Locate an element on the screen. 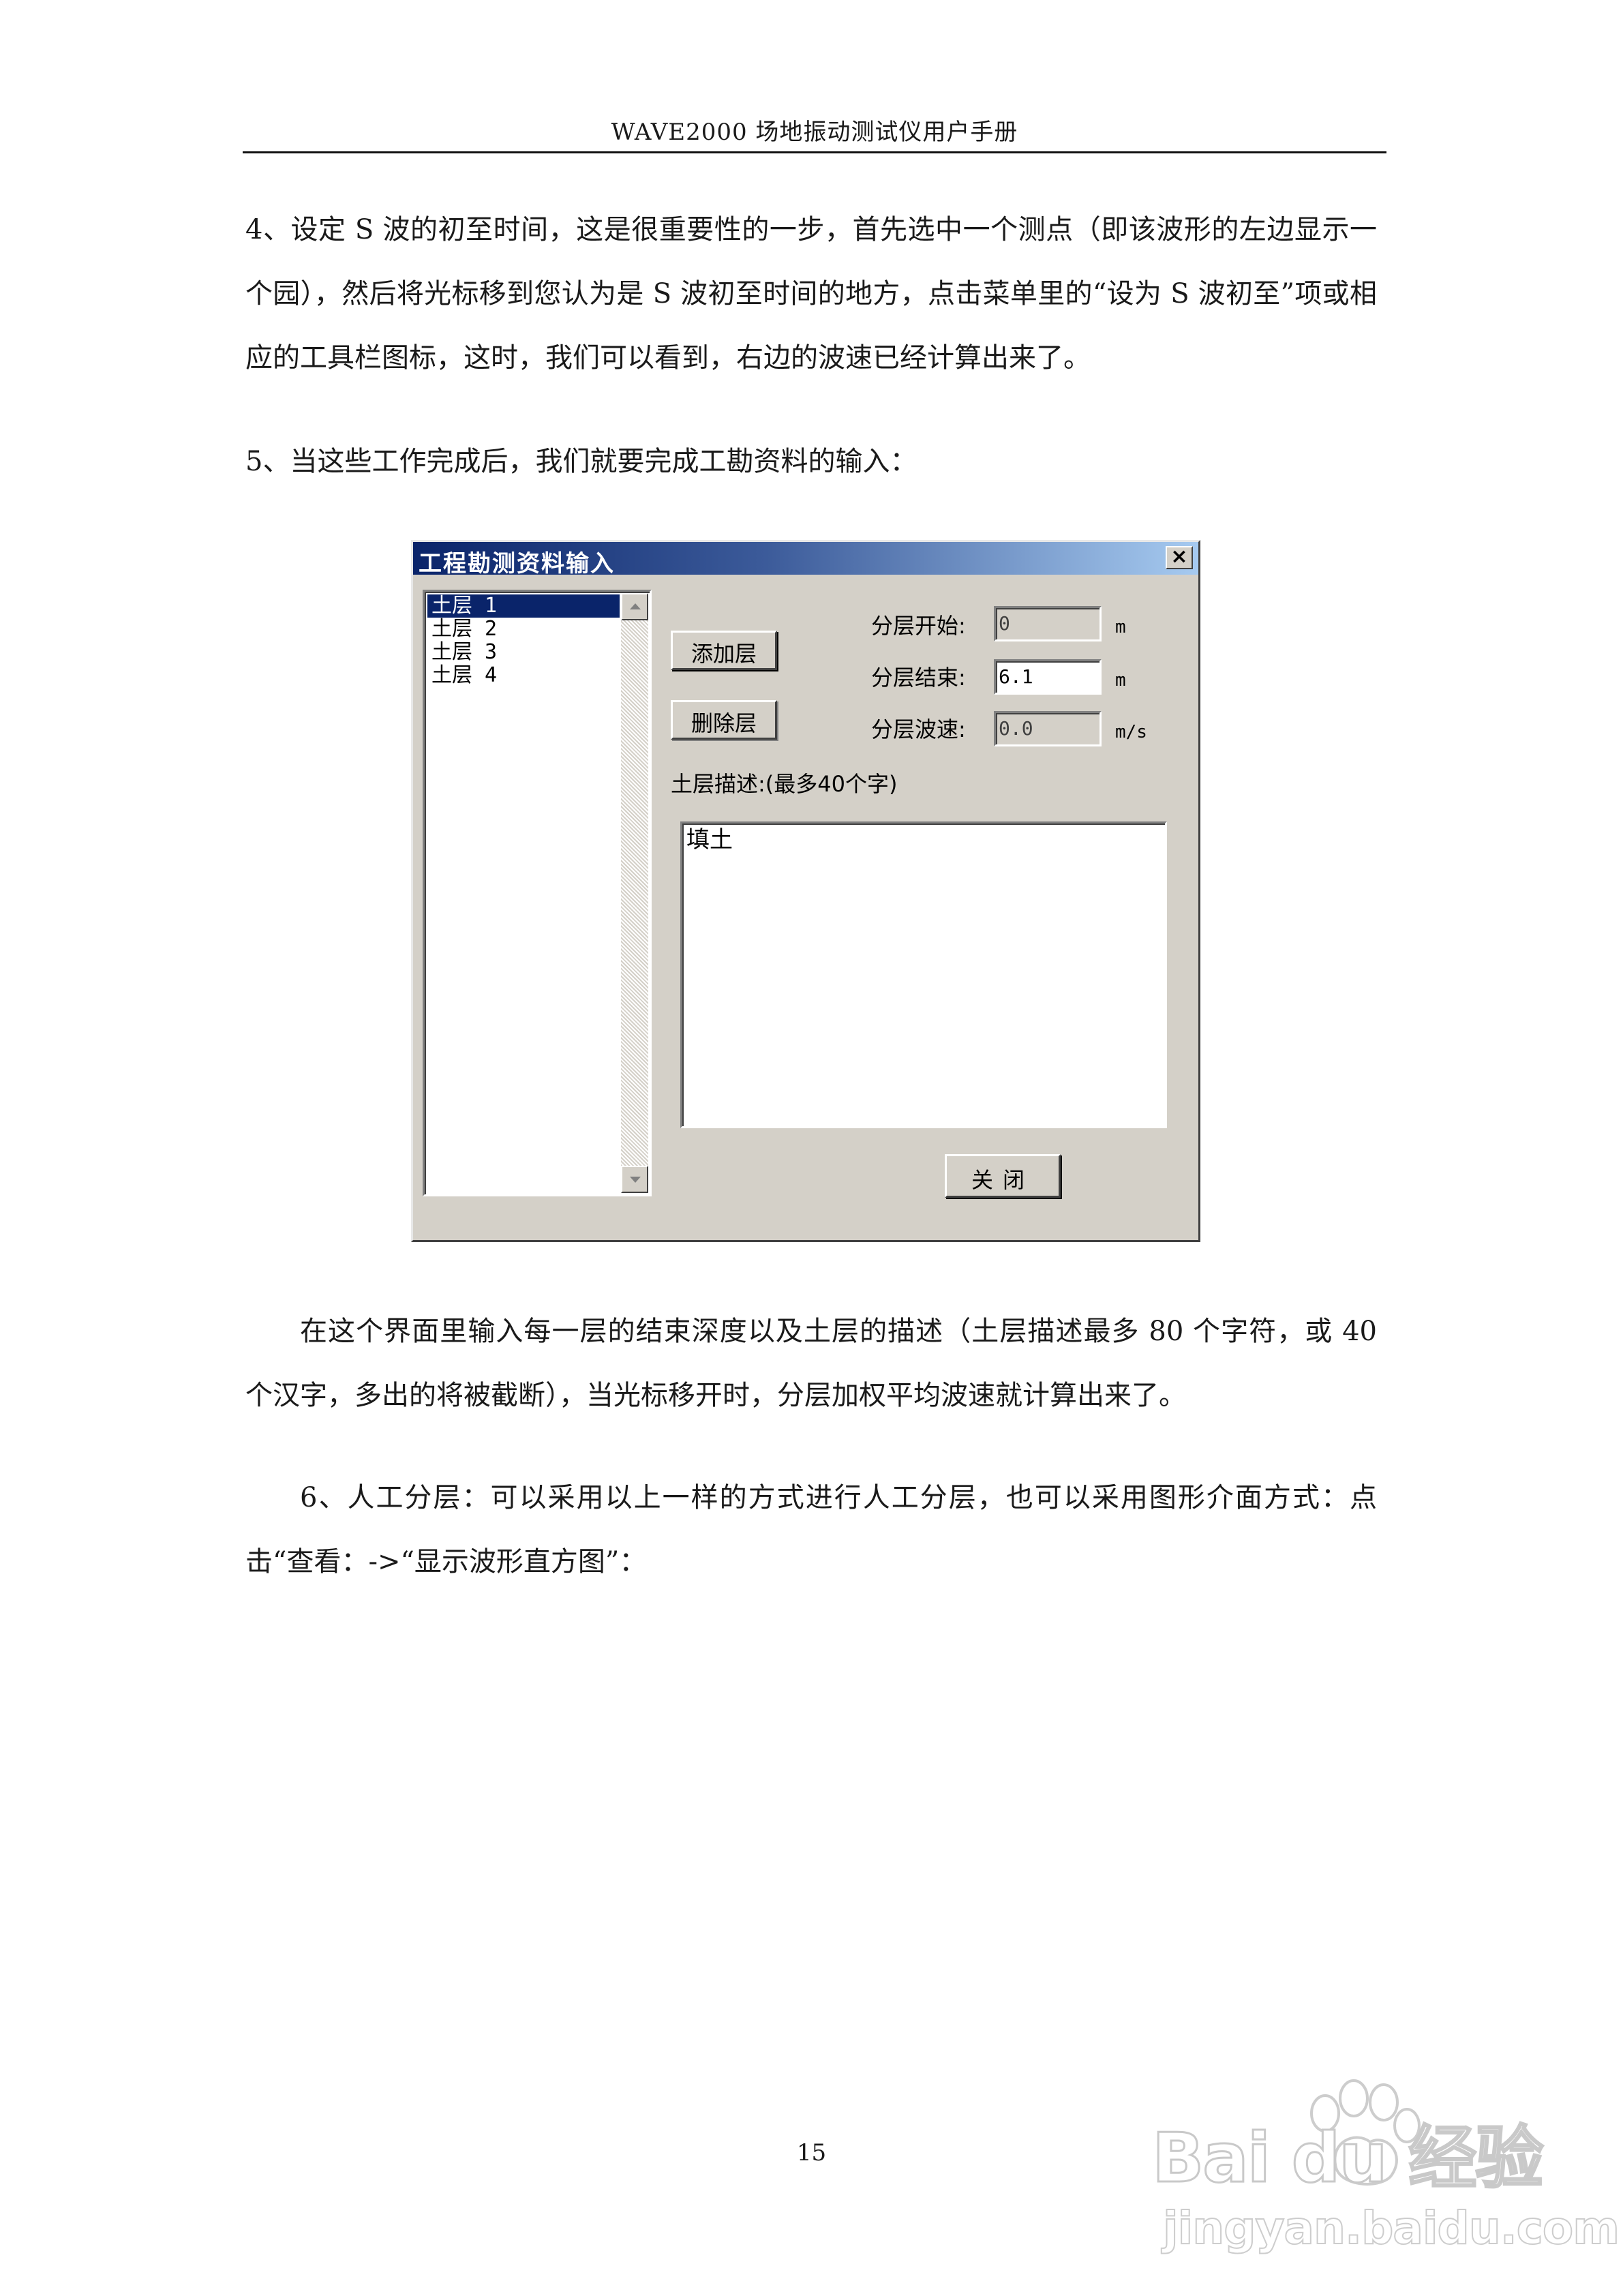 The width and height of the screenshot is (1623, 2296). scroll-up-icon is located at coordinates (635, 606).